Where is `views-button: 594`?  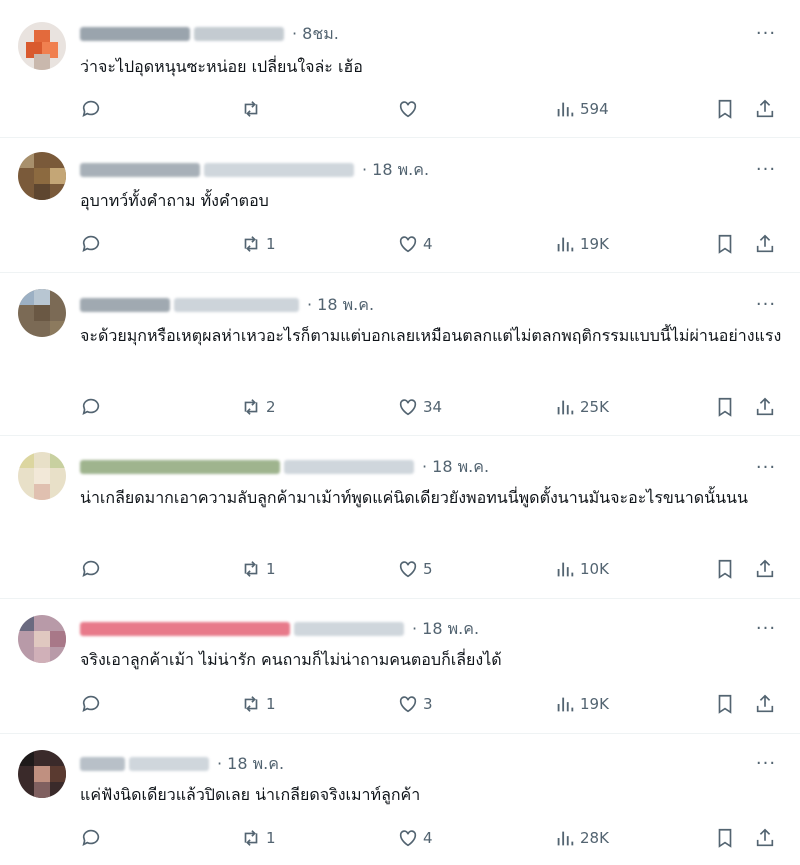 views-button: 594 is located at coordinates (581, 109).